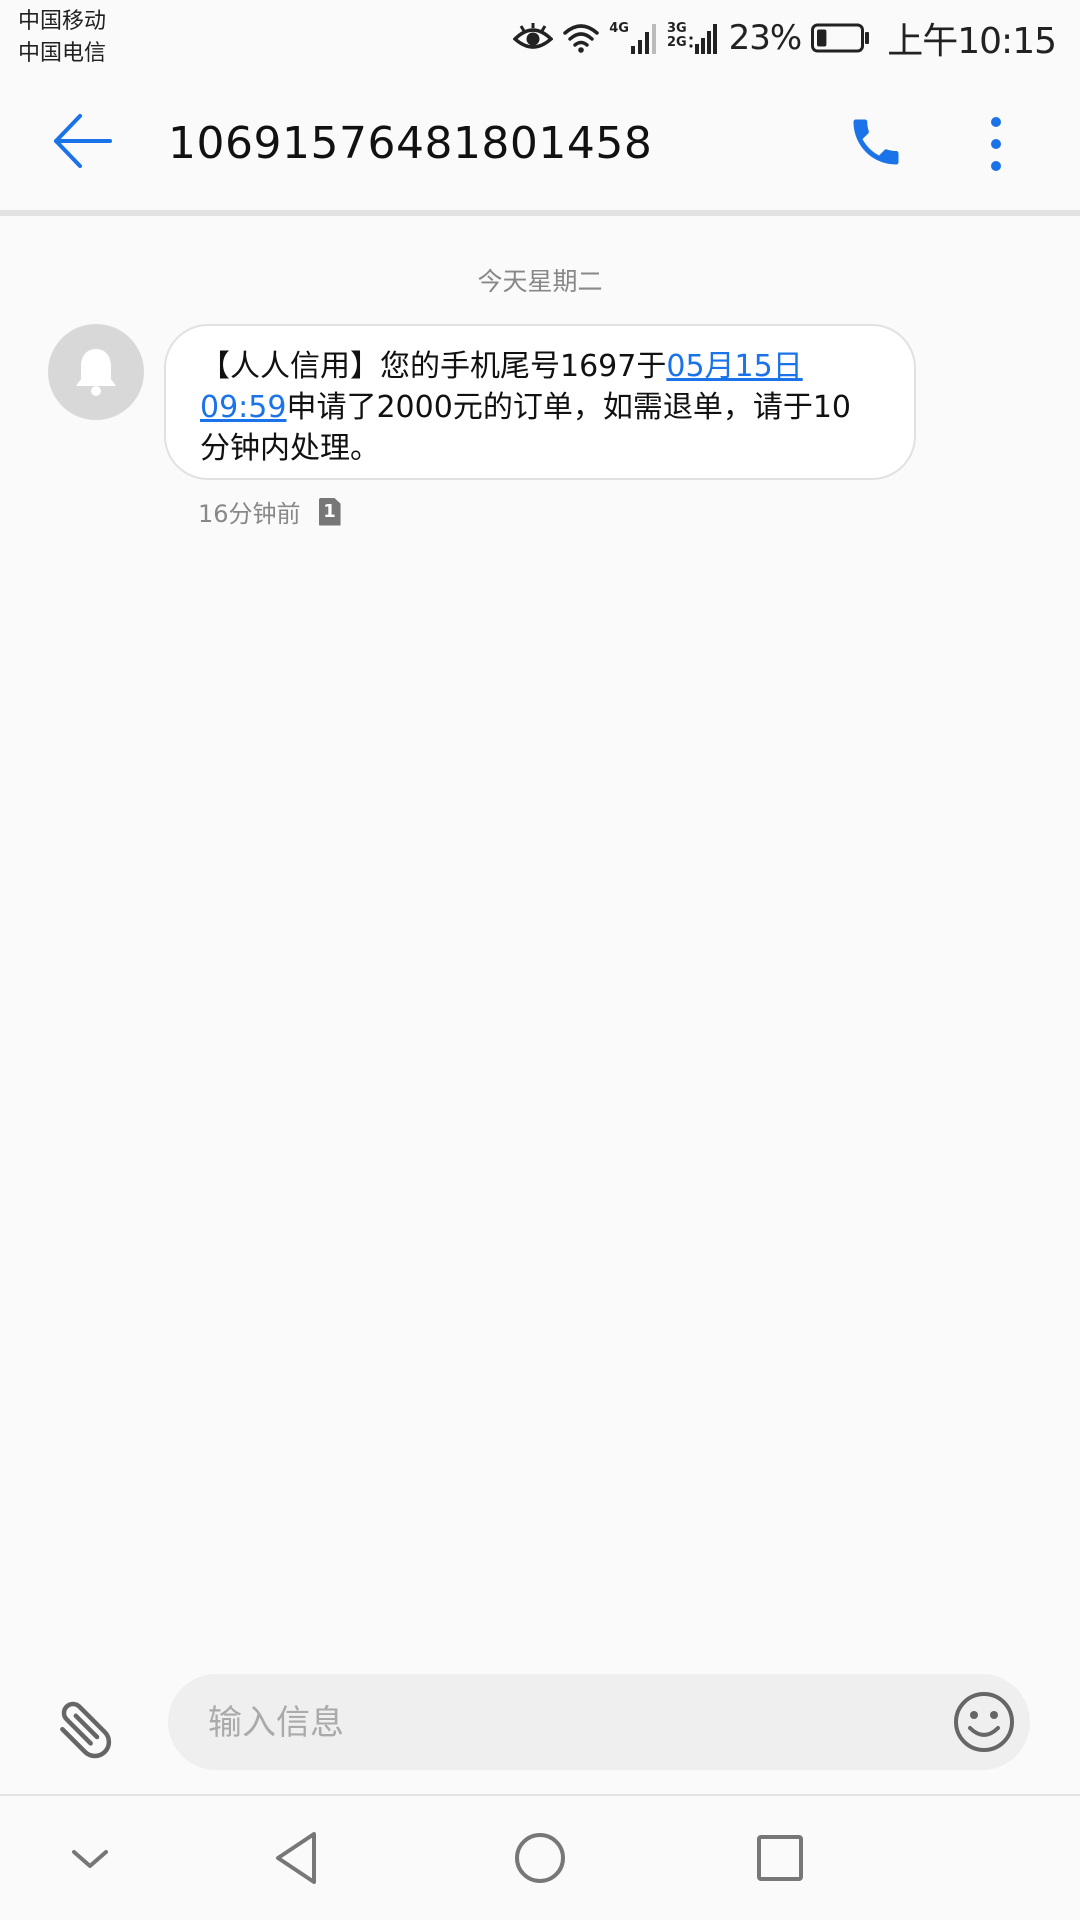 The height and width of the screenshot is (1920, 1080). What do you see at coordinates (329, 511) in the screenshot?
I see `sim-card-icon: 1` at bounding box center [329, 511].